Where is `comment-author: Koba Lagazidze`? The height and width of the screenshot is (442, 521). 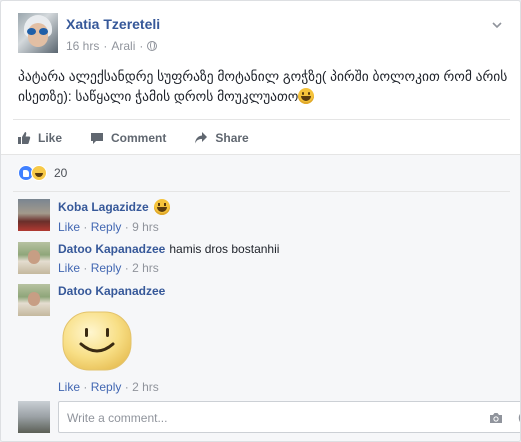
comment-author: Koba Lagazidze is located at coordinates (103, 207).